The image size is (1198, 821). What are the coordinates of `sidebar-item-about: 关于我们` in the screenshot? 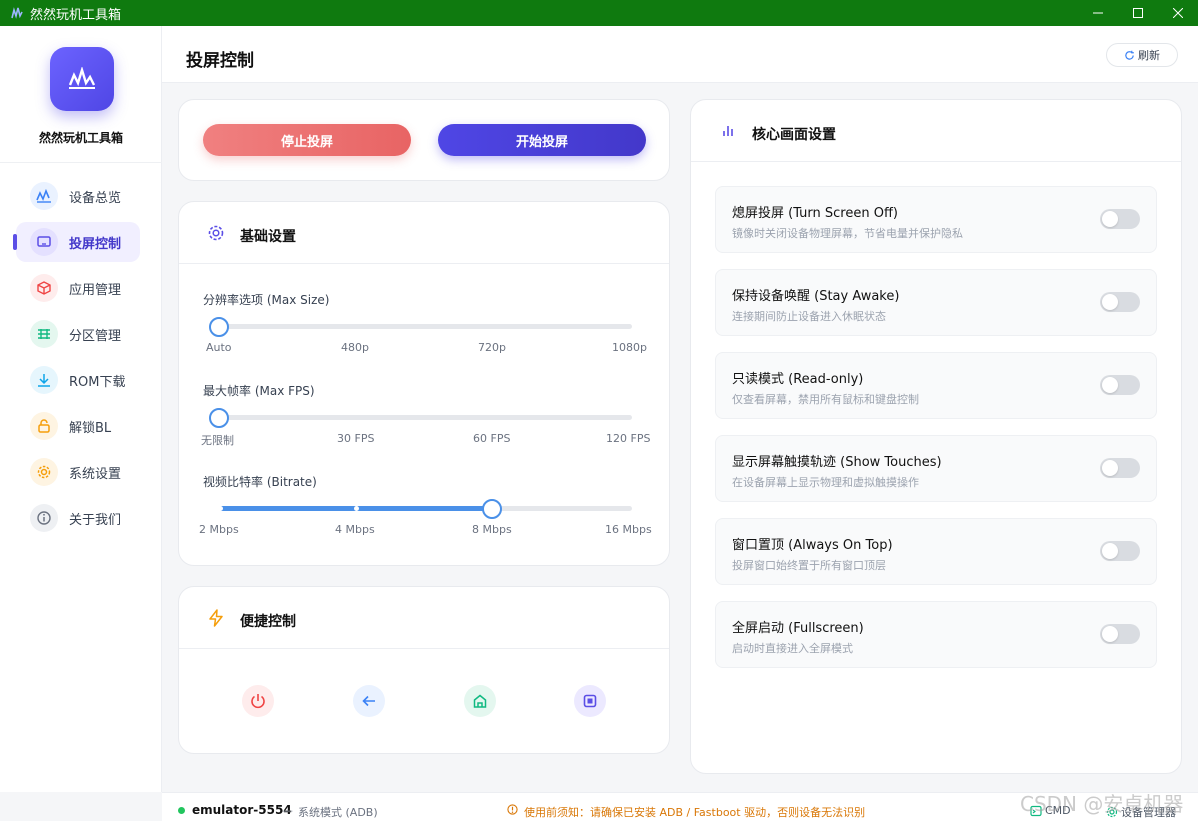 It's located at (78, 518).